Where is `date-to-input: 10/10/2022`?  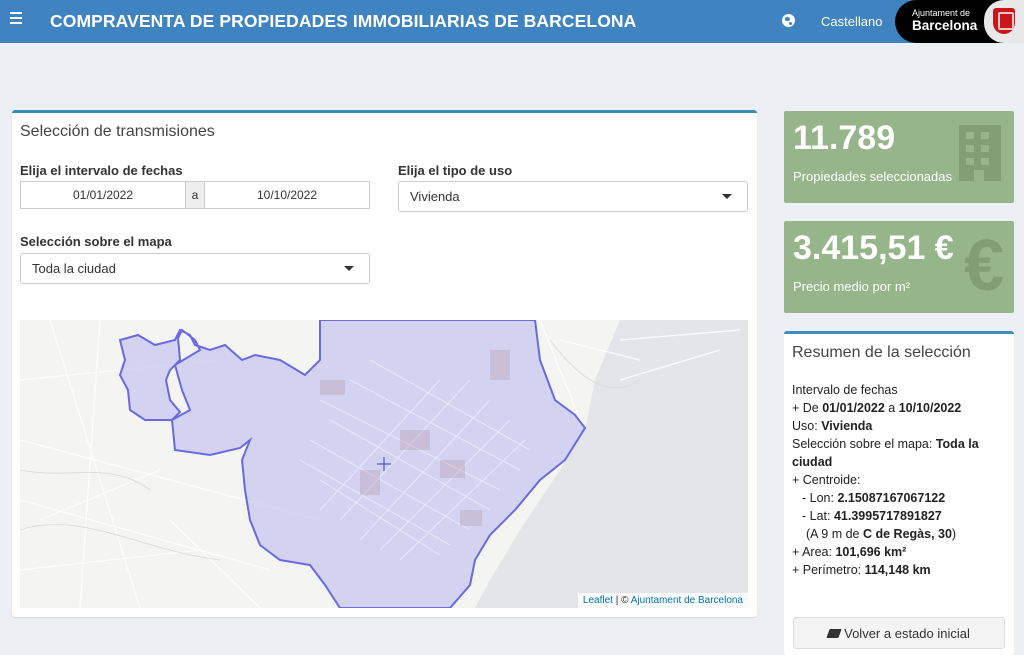 date-to-input: 10/10/2022 is located at coordinates (287, 195).